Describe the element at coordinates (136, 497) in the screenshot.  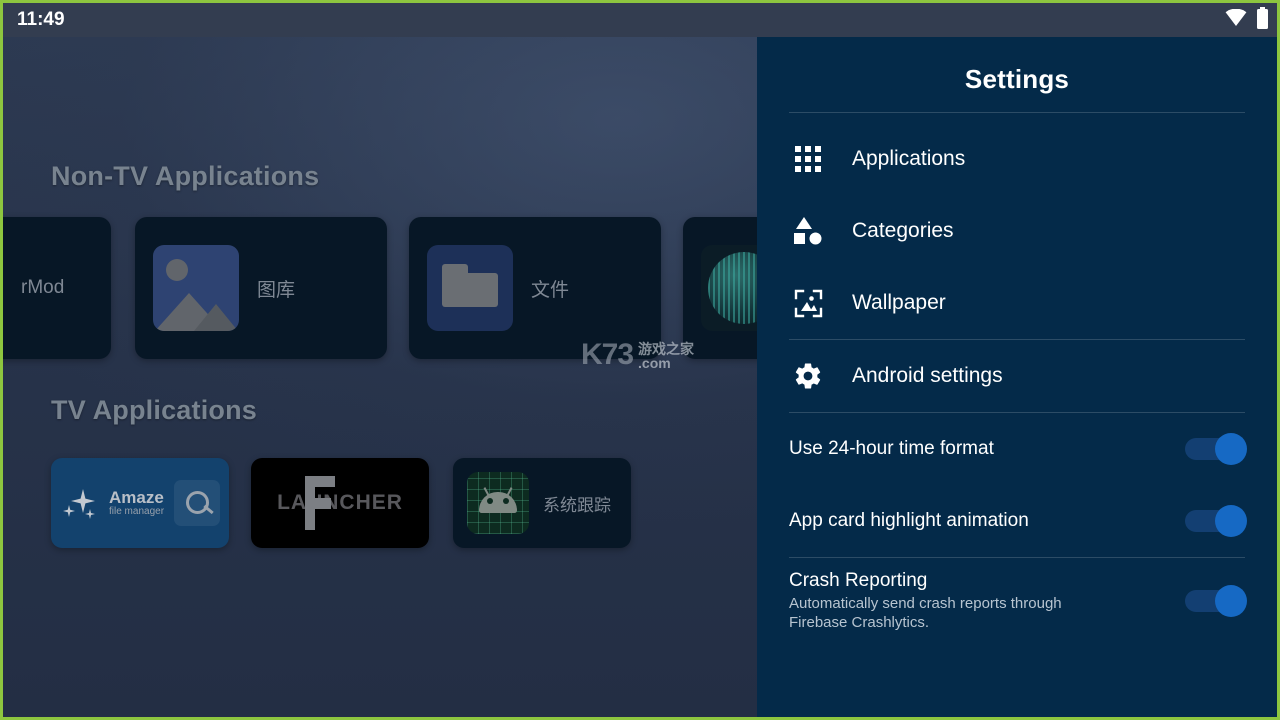
I see `amaze-name: Amaze` at that location.